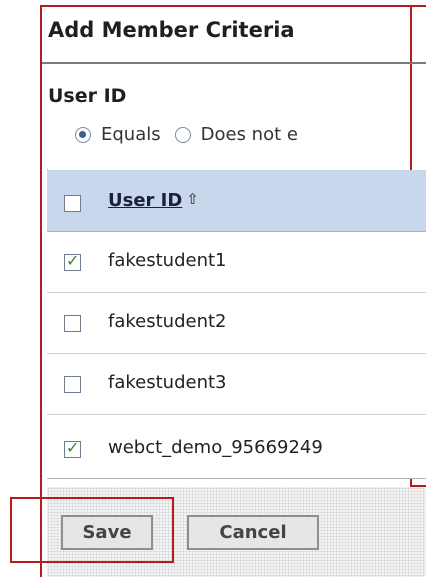  Describe the element at coordinates (236, 262) in the screenshot. I see `table-row: fakestudent1` at that location.